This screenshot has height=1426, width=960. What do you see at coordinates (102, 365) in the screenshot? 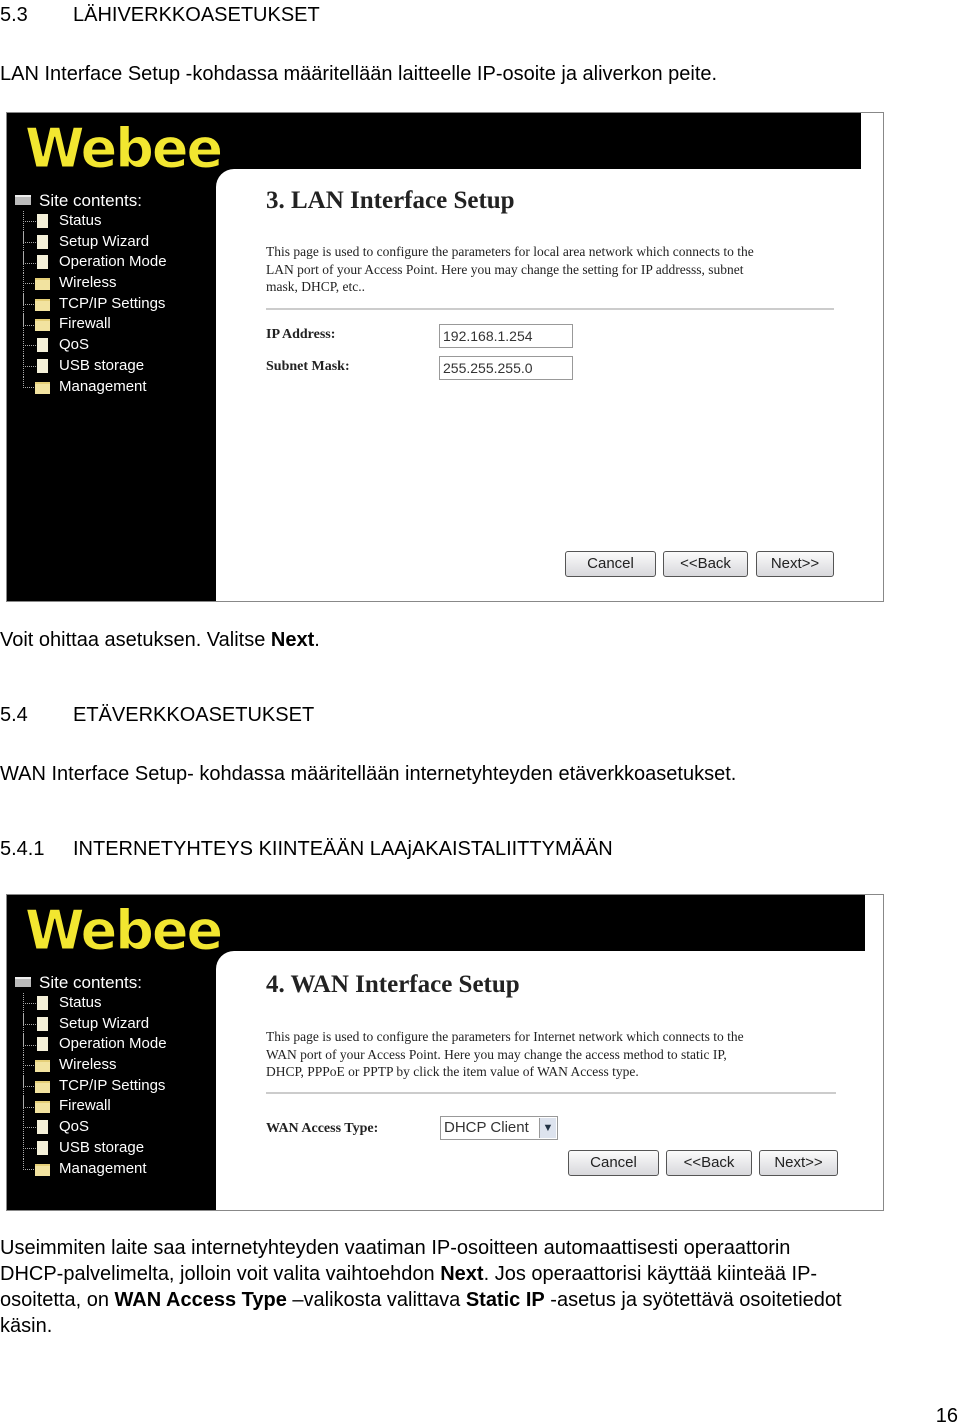
I see `nav-item-label: USB storage` at bounding box center [102, 365].